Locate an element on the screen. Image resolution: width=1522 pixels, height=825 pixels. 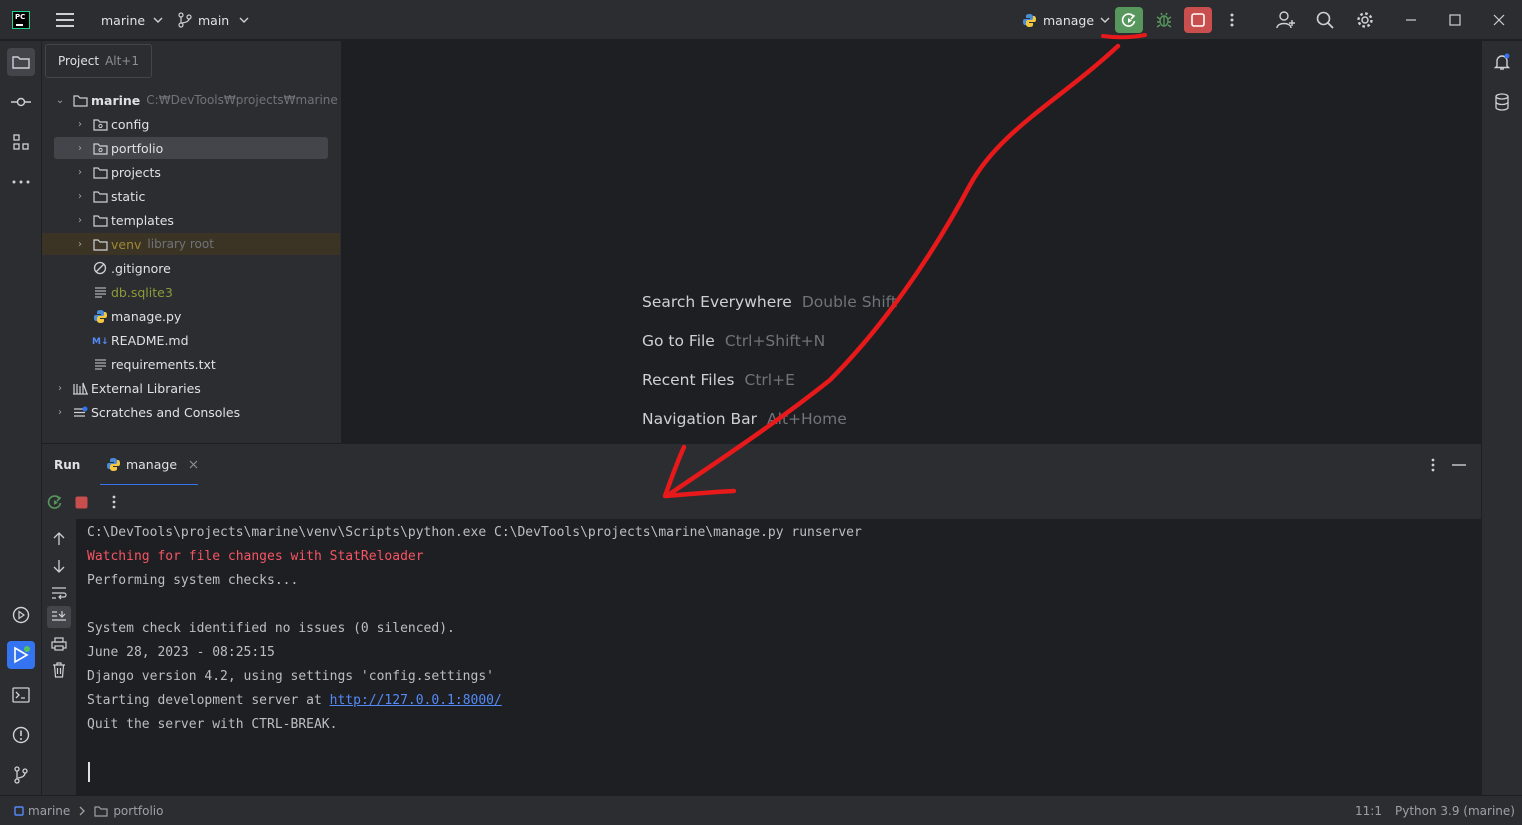
scratches-icon is located at coordinates (80, 412).